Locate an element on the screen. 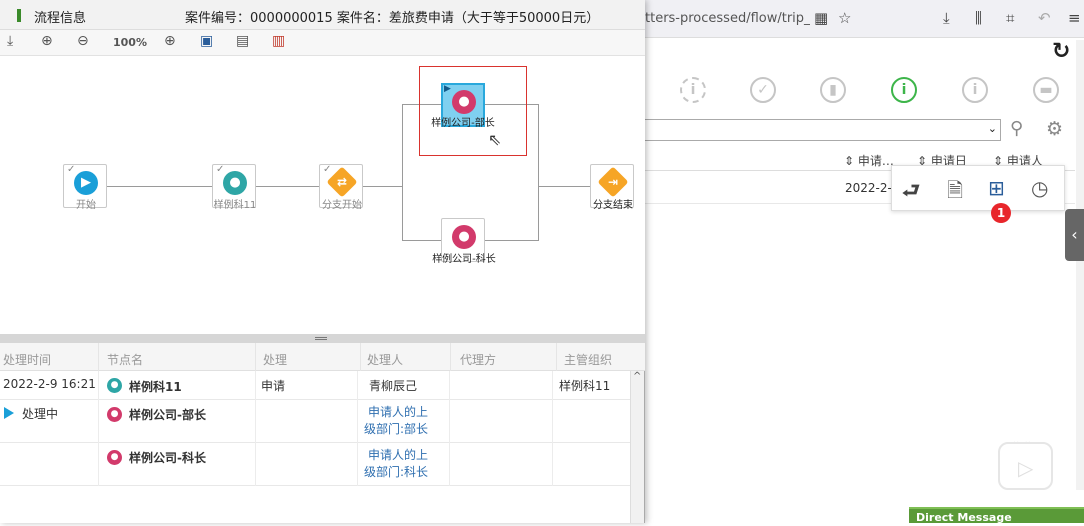 The image size is (1084, 526). node-label: 分支结束 is located at coordinates (613, 205).